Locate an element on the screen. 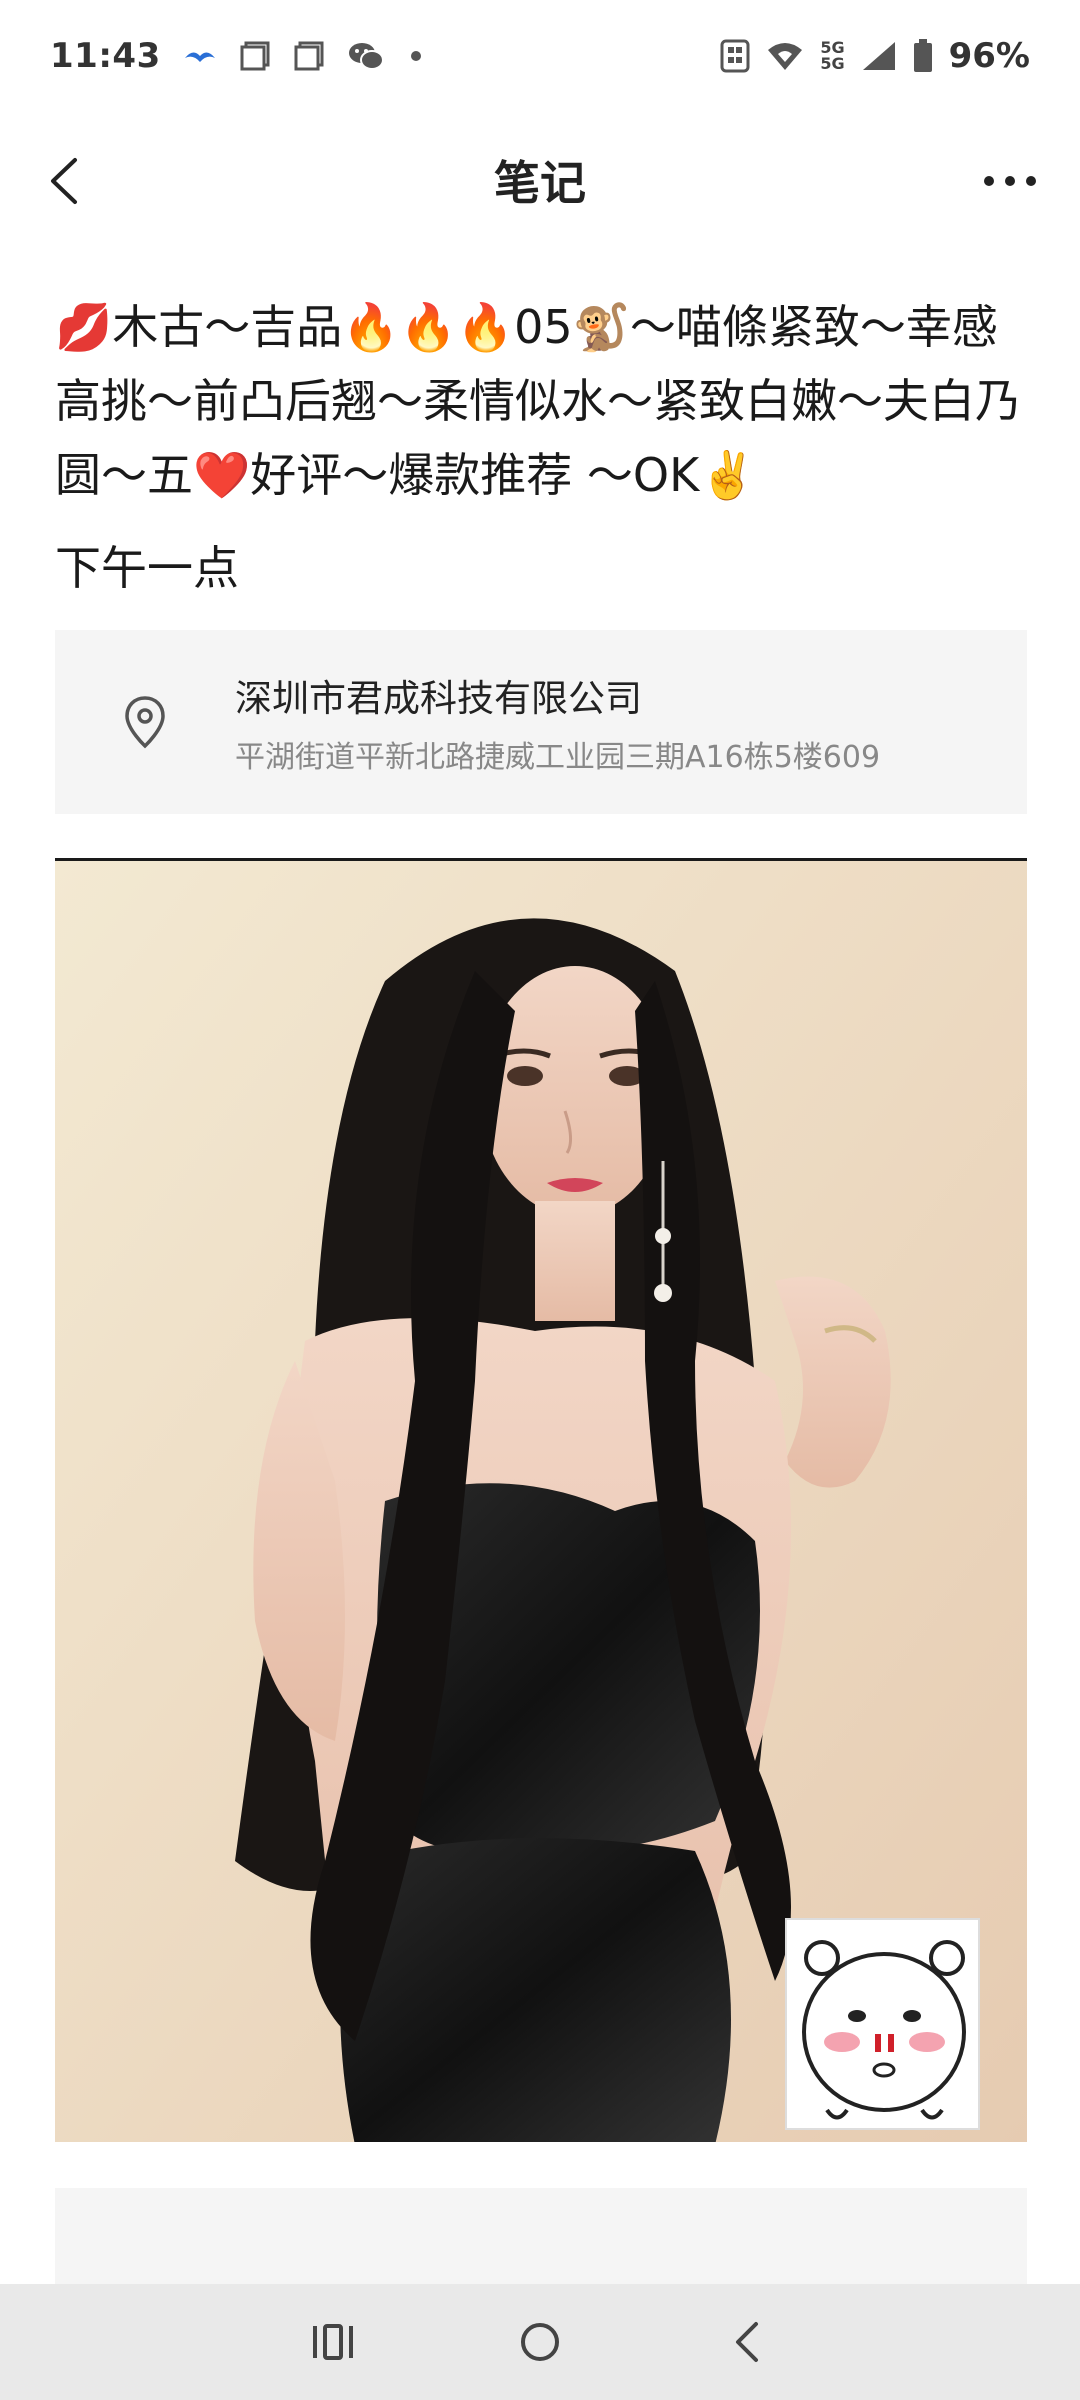 The height and width of the screenshot is (2400, 1080). battery-level: 96% is located at coordinates (989, 56).